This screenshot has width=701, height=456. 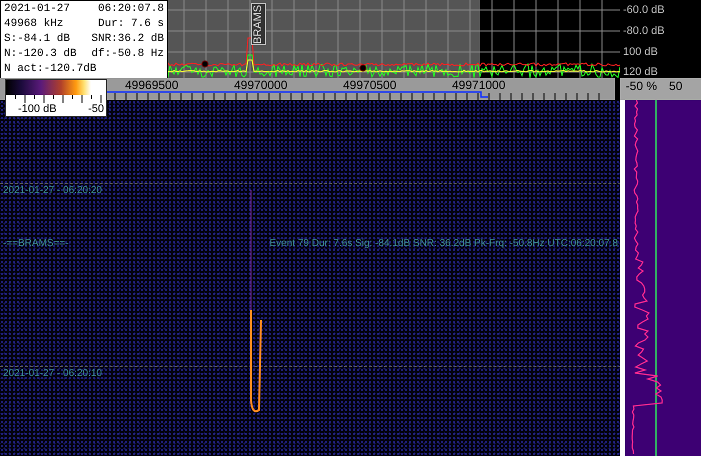 I want to click on info-text: 49968 kHz, so click(x=34, y=24).